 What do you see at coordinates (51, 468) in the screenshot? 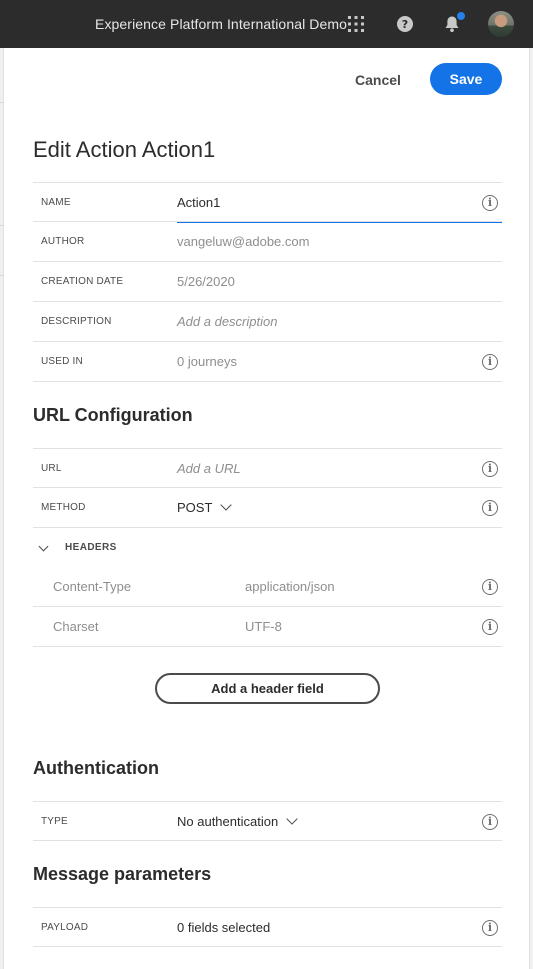
I see `url-label: URL` at bounding box center [51, 468].